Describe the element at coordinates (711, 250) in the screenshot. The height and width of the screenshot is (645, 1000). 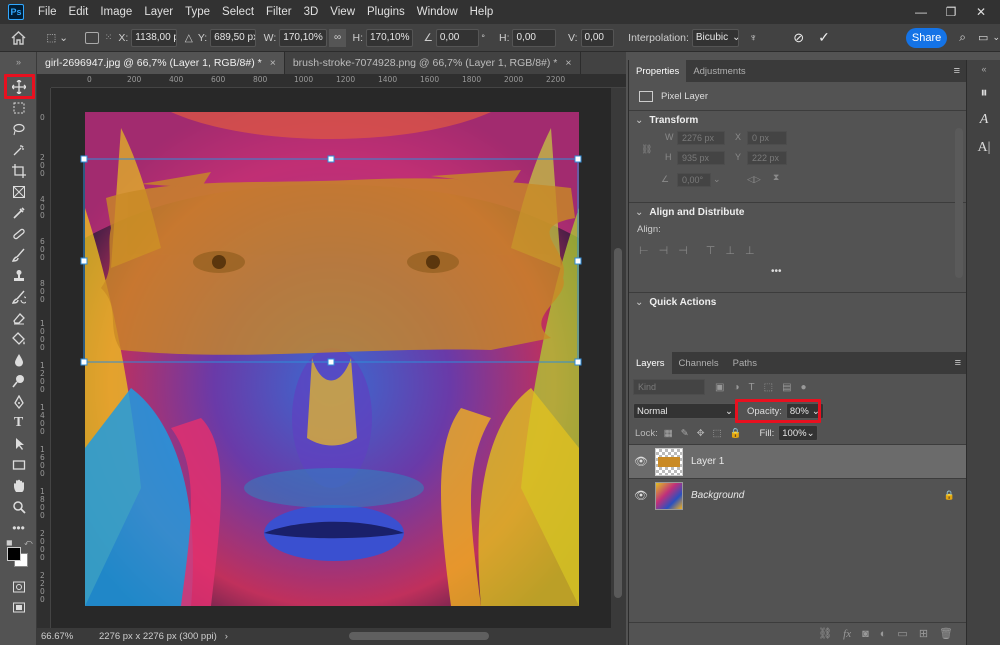
I see `align-top-icon: ⊤` at that location.